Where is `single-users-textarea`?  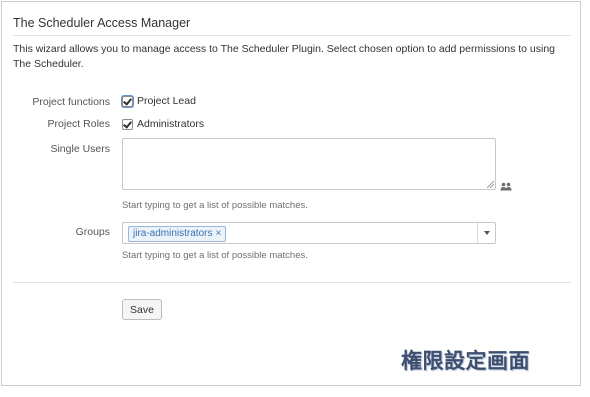
single-users-textarea is located at coordinates (309, 164).